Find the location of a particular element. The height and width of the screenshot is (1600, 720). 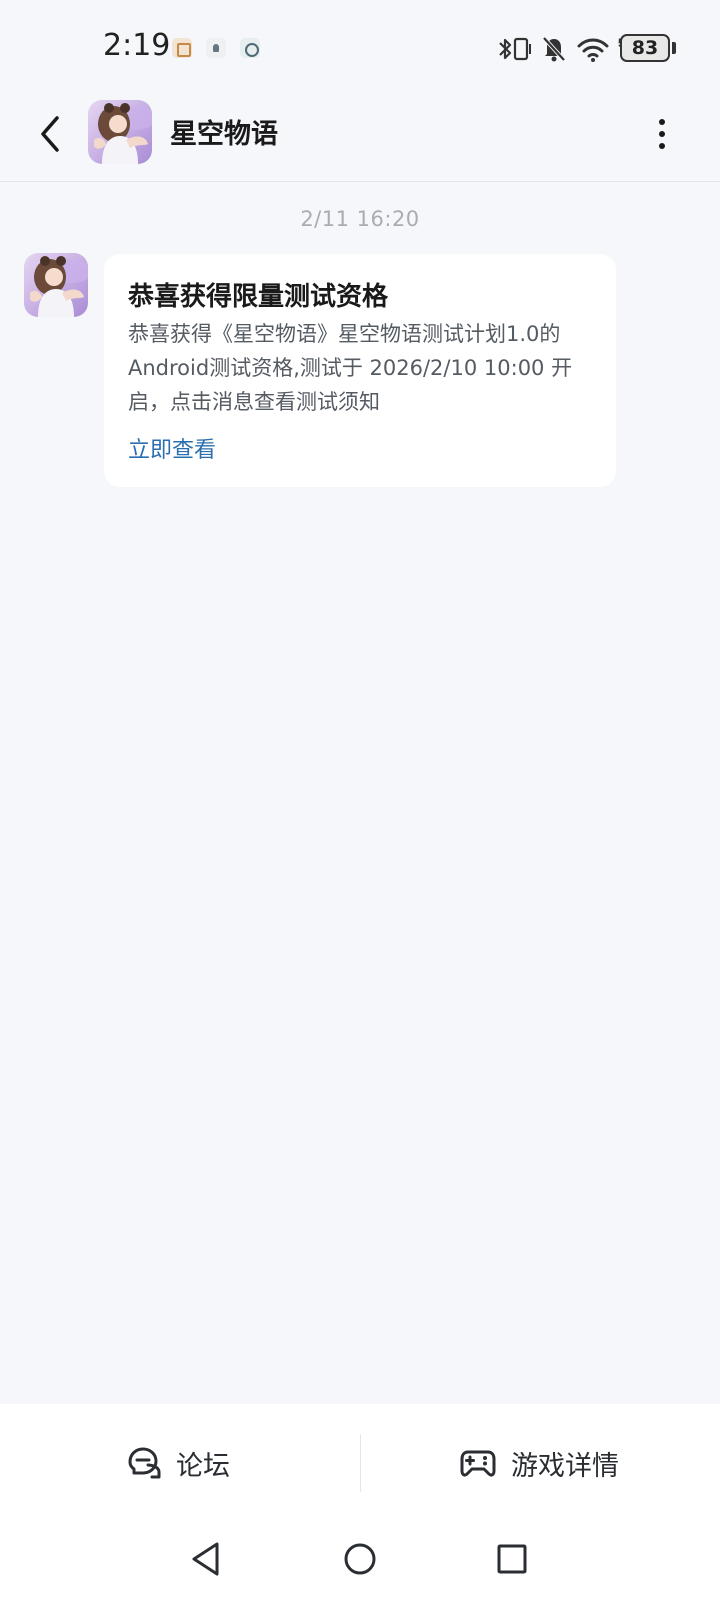

nav-home-icon is located at coordinates (360, 1559).